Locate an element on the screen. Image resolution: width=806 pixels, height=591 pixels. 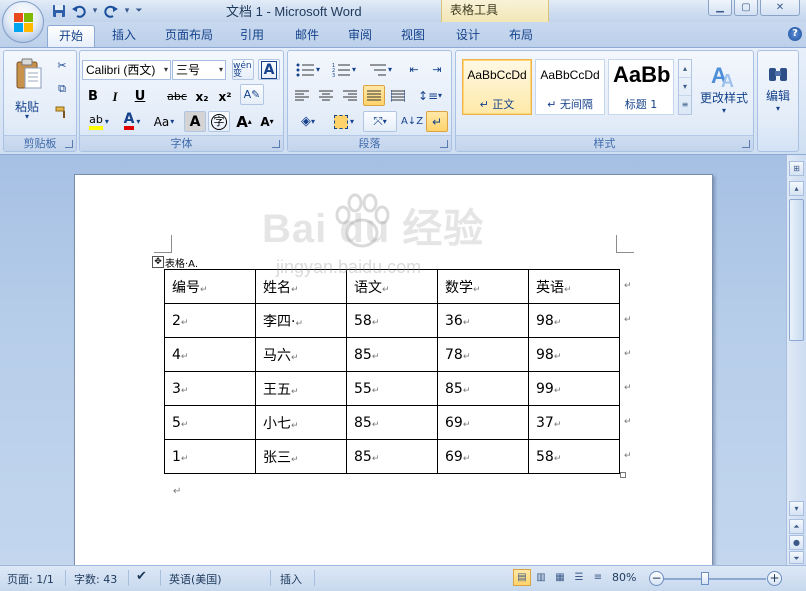
table-resize-handle is located at coordinates (623, 475).